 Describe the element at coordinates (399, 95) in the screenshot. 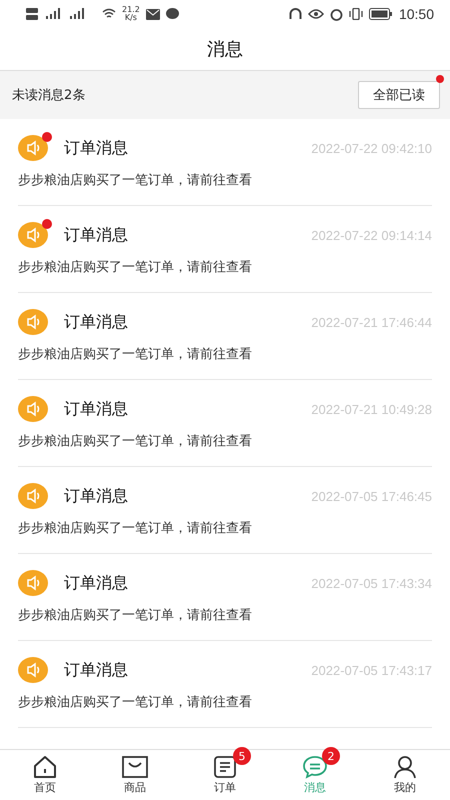

I see `mark-all-read-button: 全部已读` at that location.